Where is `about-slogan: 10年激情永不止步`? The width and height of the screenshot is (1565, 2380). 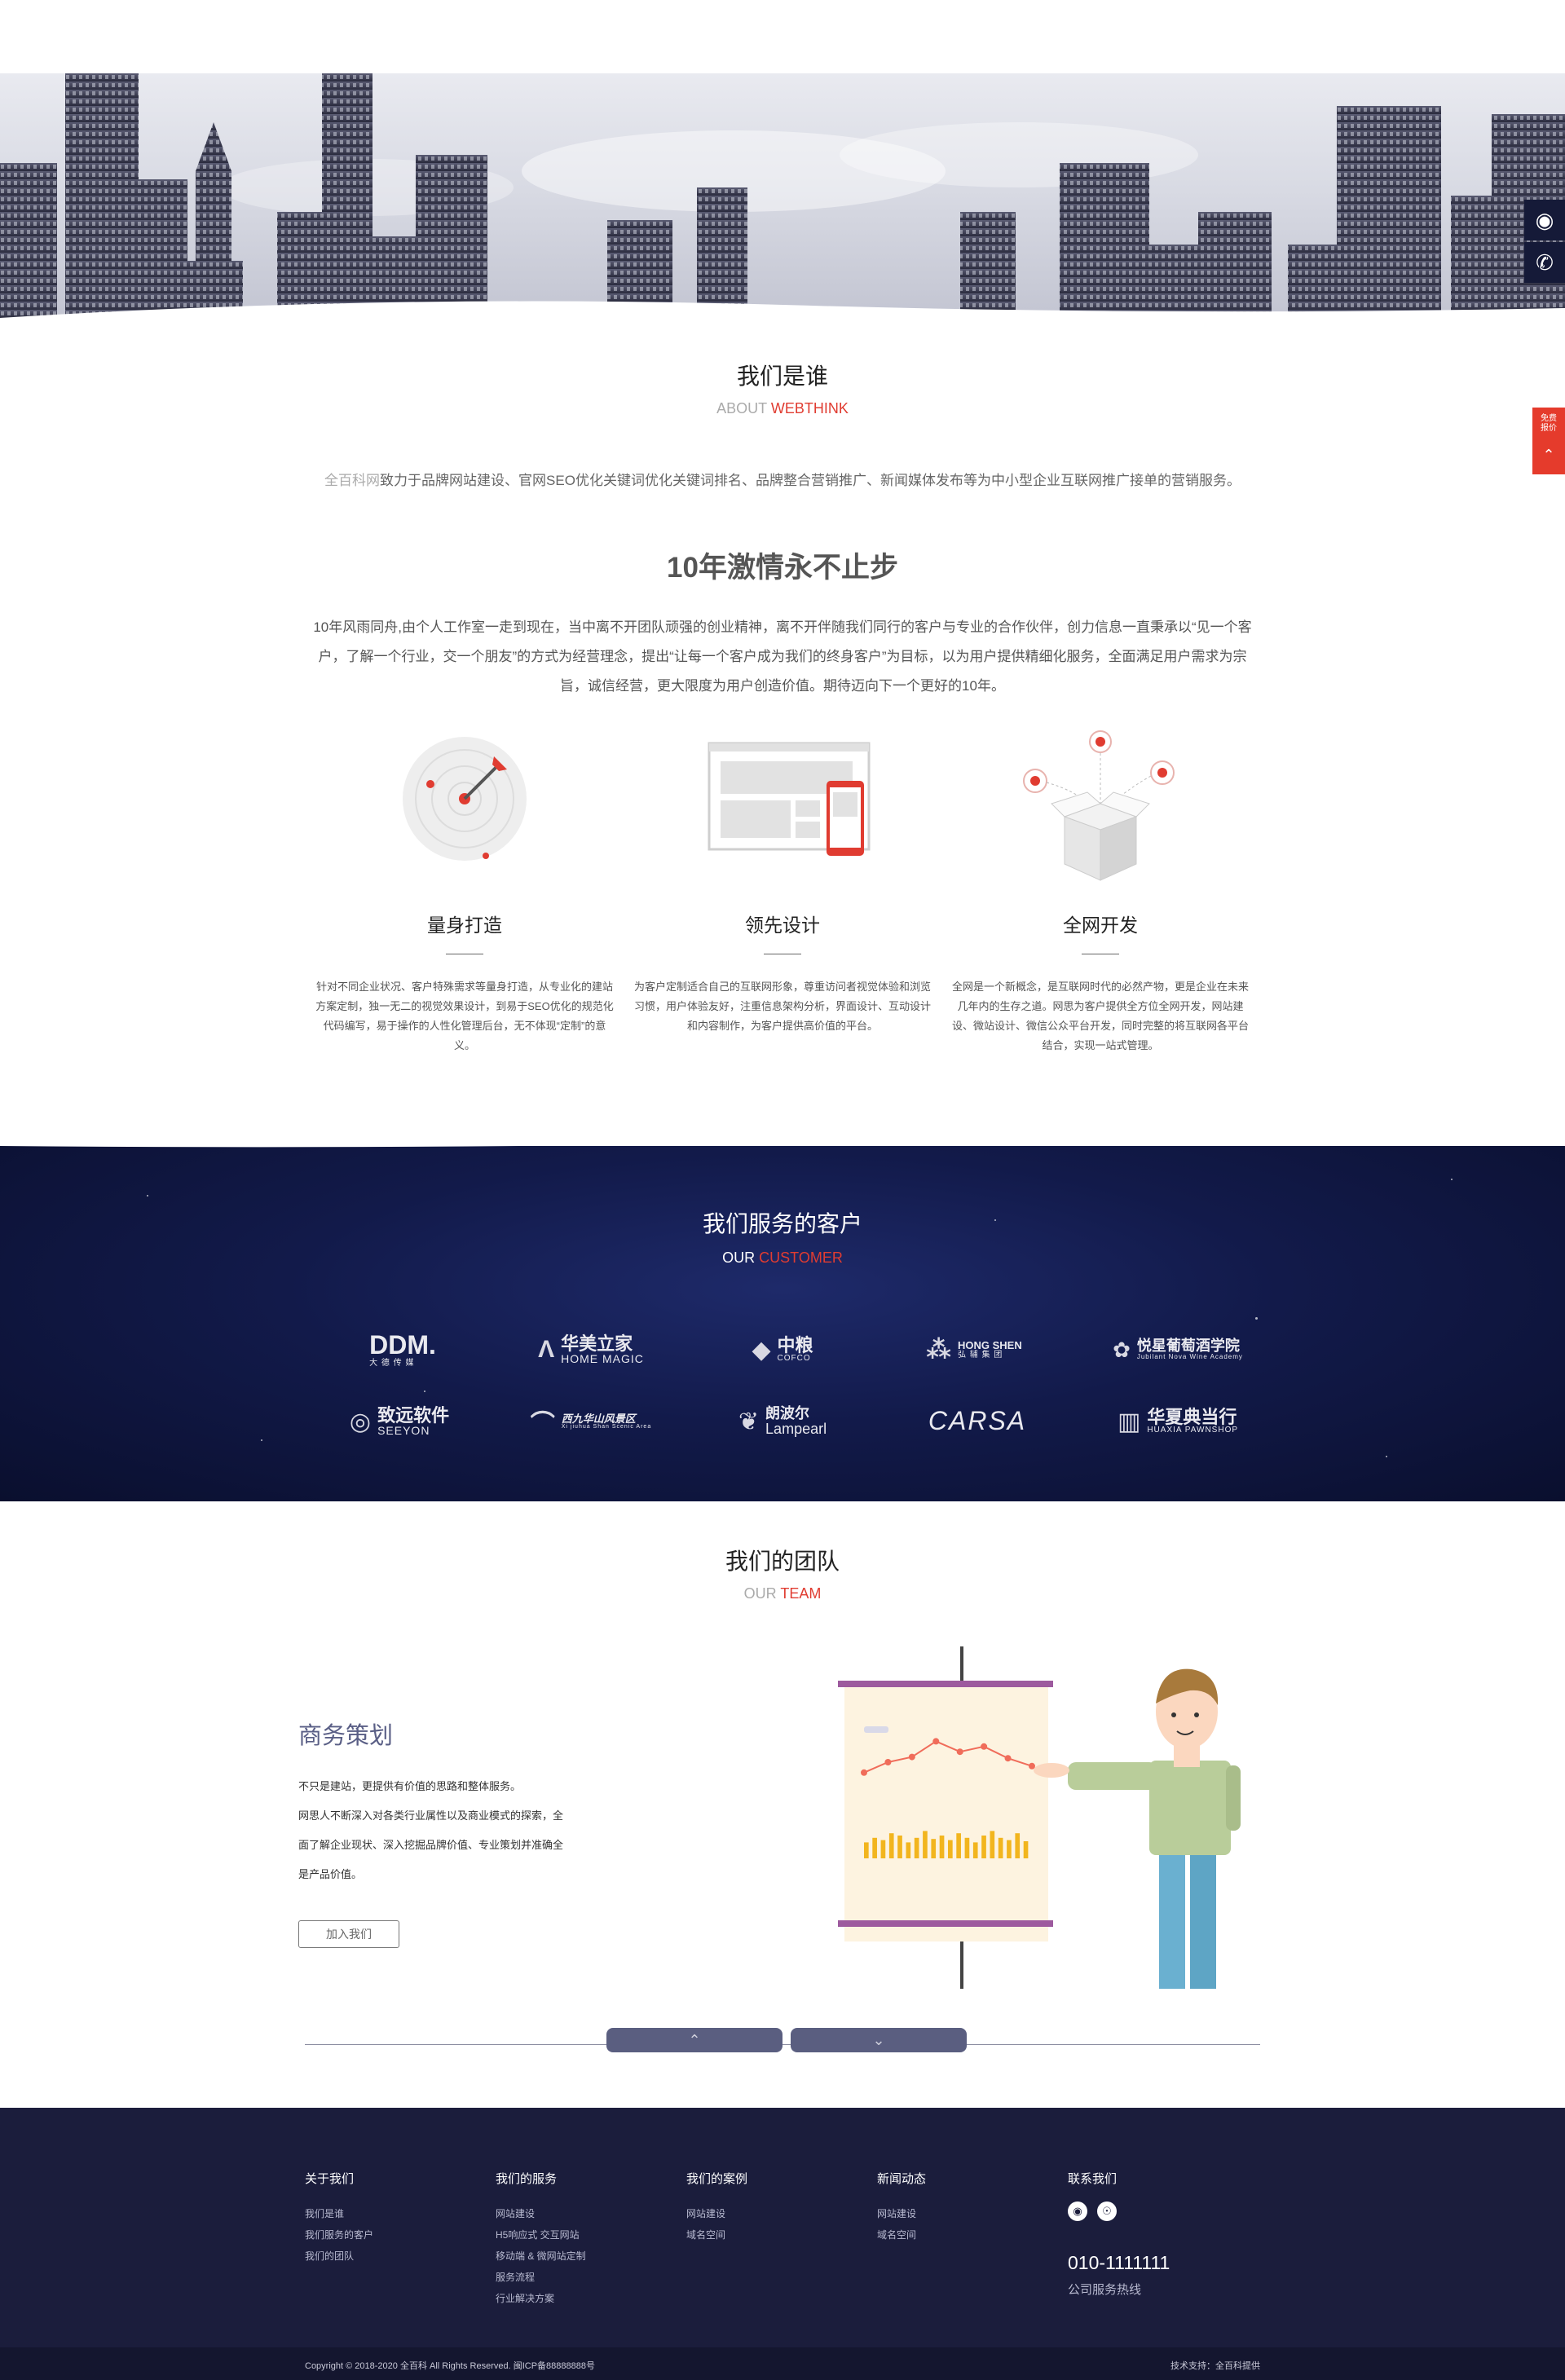 about-slogan: 10年激情永不止步 is located at coordinates (782, 568).